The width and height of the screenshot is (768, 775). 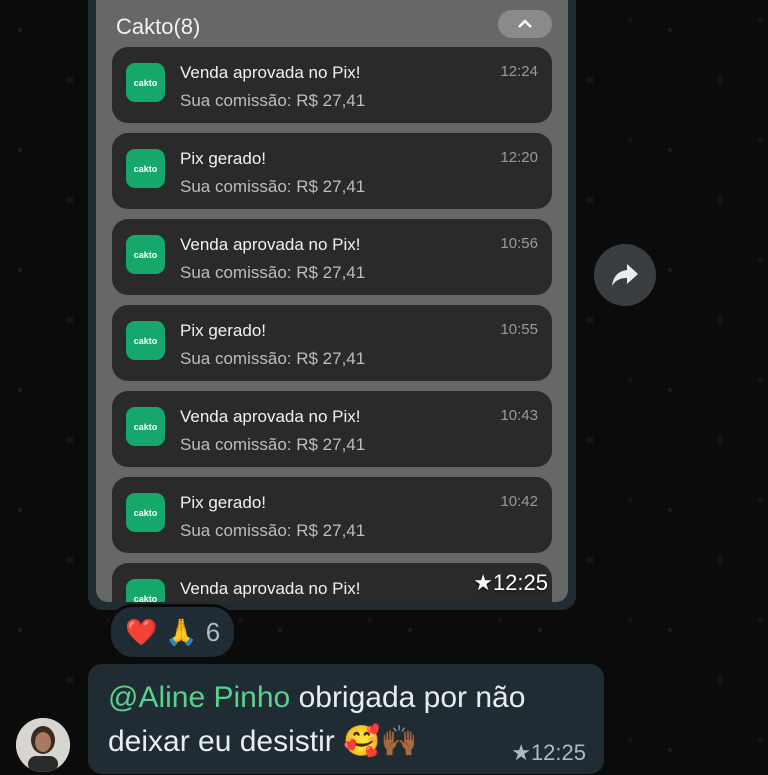 What do you see at coordinates (158, 26) in the screenshot?
I see `group-title: Cakto(8)` at bounding box center [158, 26].